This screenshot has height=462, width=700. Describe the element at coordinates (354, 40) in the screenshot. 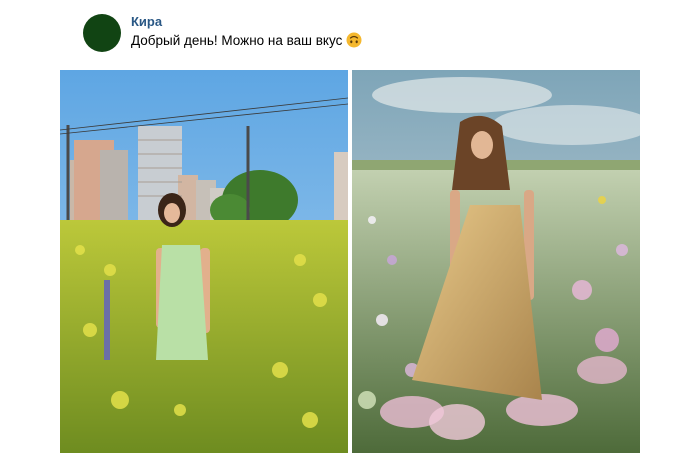

I see `upside-down-face-icon` at that location.